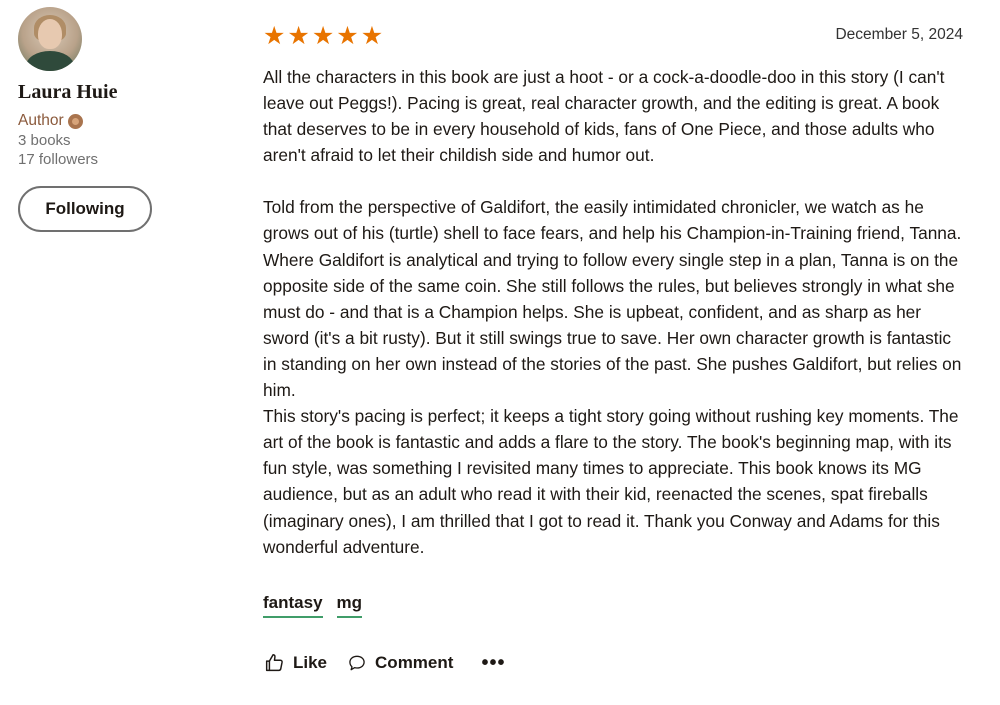  What do you see at coordinates (613, 605) in the screenshot?
I see `shelf-tags: fantasy mg` at bounding box center [613, 605].